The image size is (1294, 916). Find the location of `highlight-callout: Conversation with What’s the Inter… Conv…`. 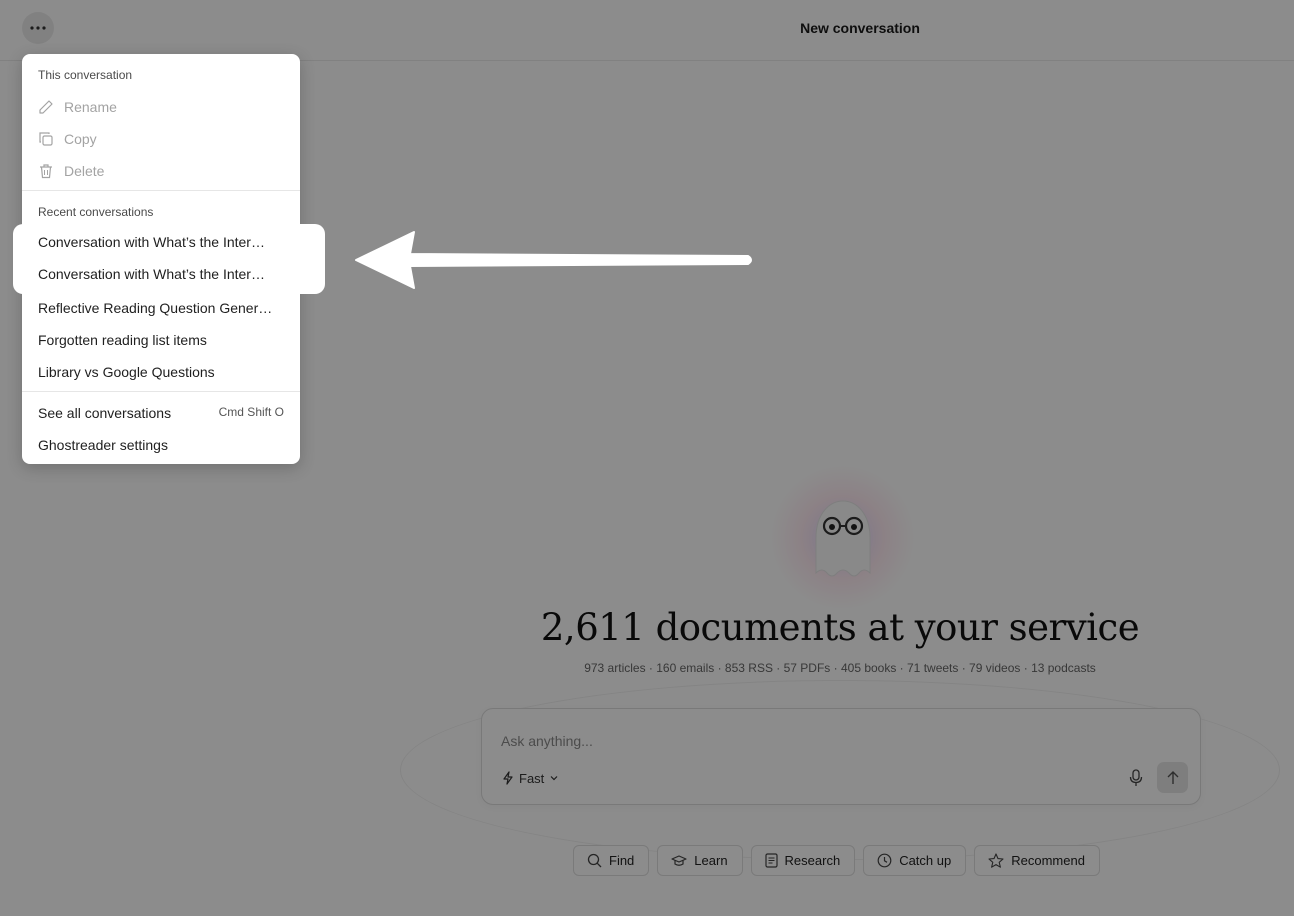

highlight-callout: Conversation with What’s the Inter… Conv… is located at coordinates (169, 259).